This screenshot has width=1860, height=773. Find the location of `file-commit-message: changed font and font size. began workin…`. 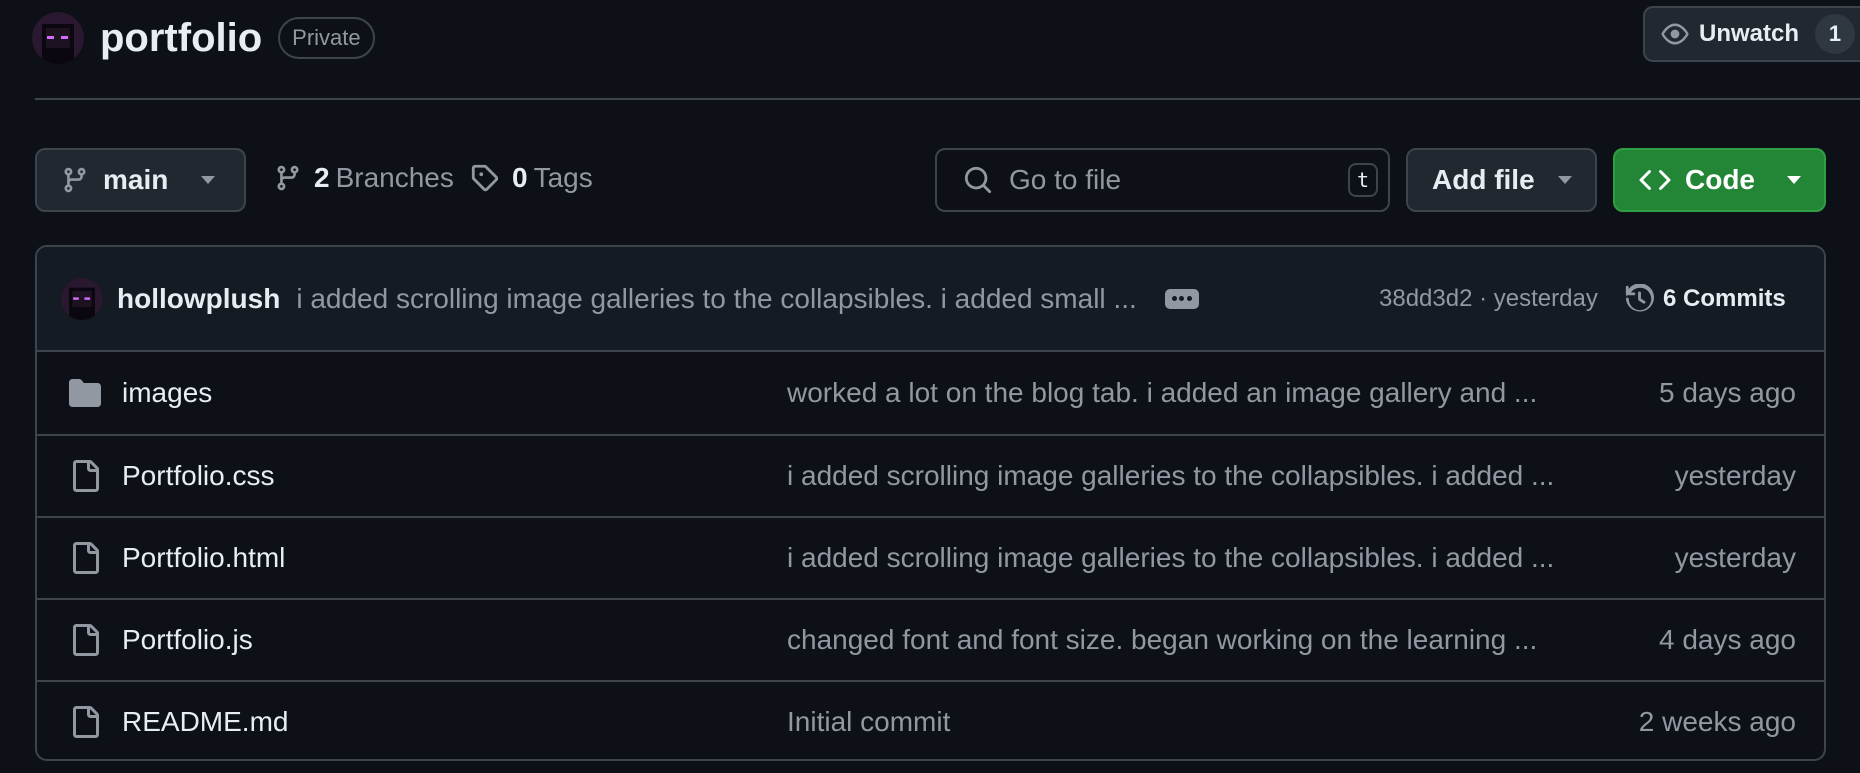

file-commit-message: changed font and font size. began workin… is located at coordinates (1162, 640).